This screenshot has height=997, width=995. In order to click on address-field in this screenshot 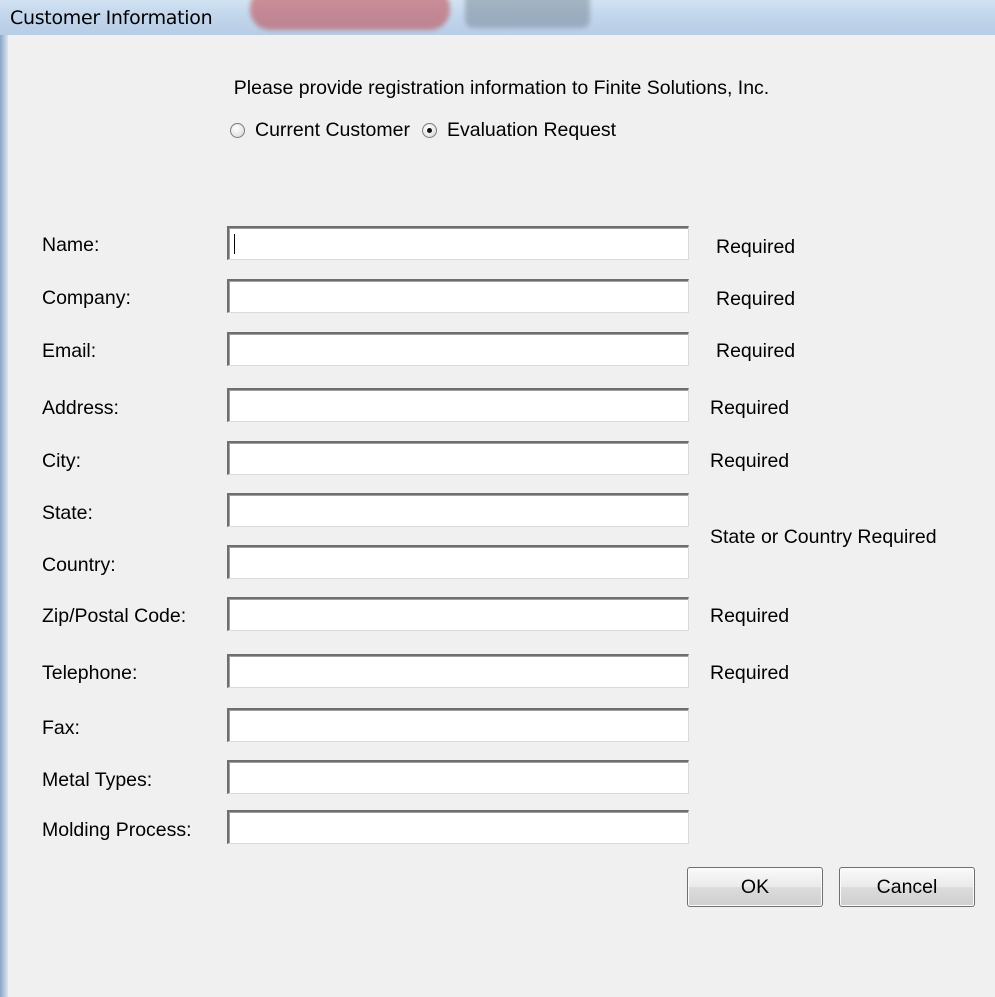, I will do `click(458, 405)`.